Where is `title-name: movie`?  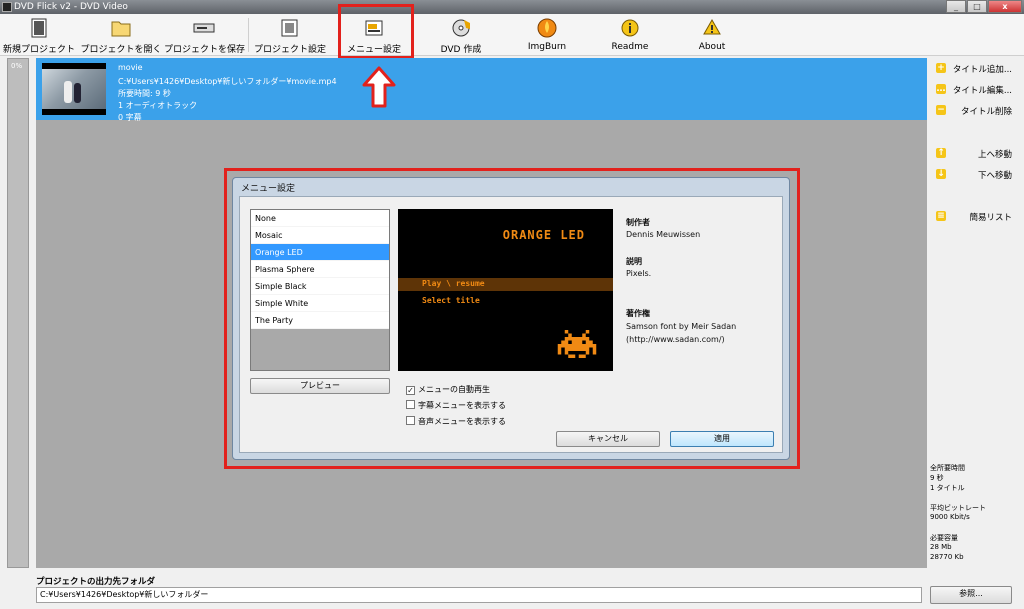 title-name: movie is located at coordinates (130, 67).